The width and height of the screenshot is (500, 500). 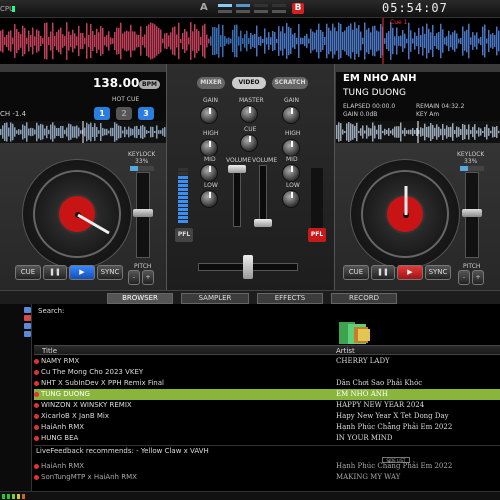 I want to click on right-low-knob, so click(x=291, y=199).